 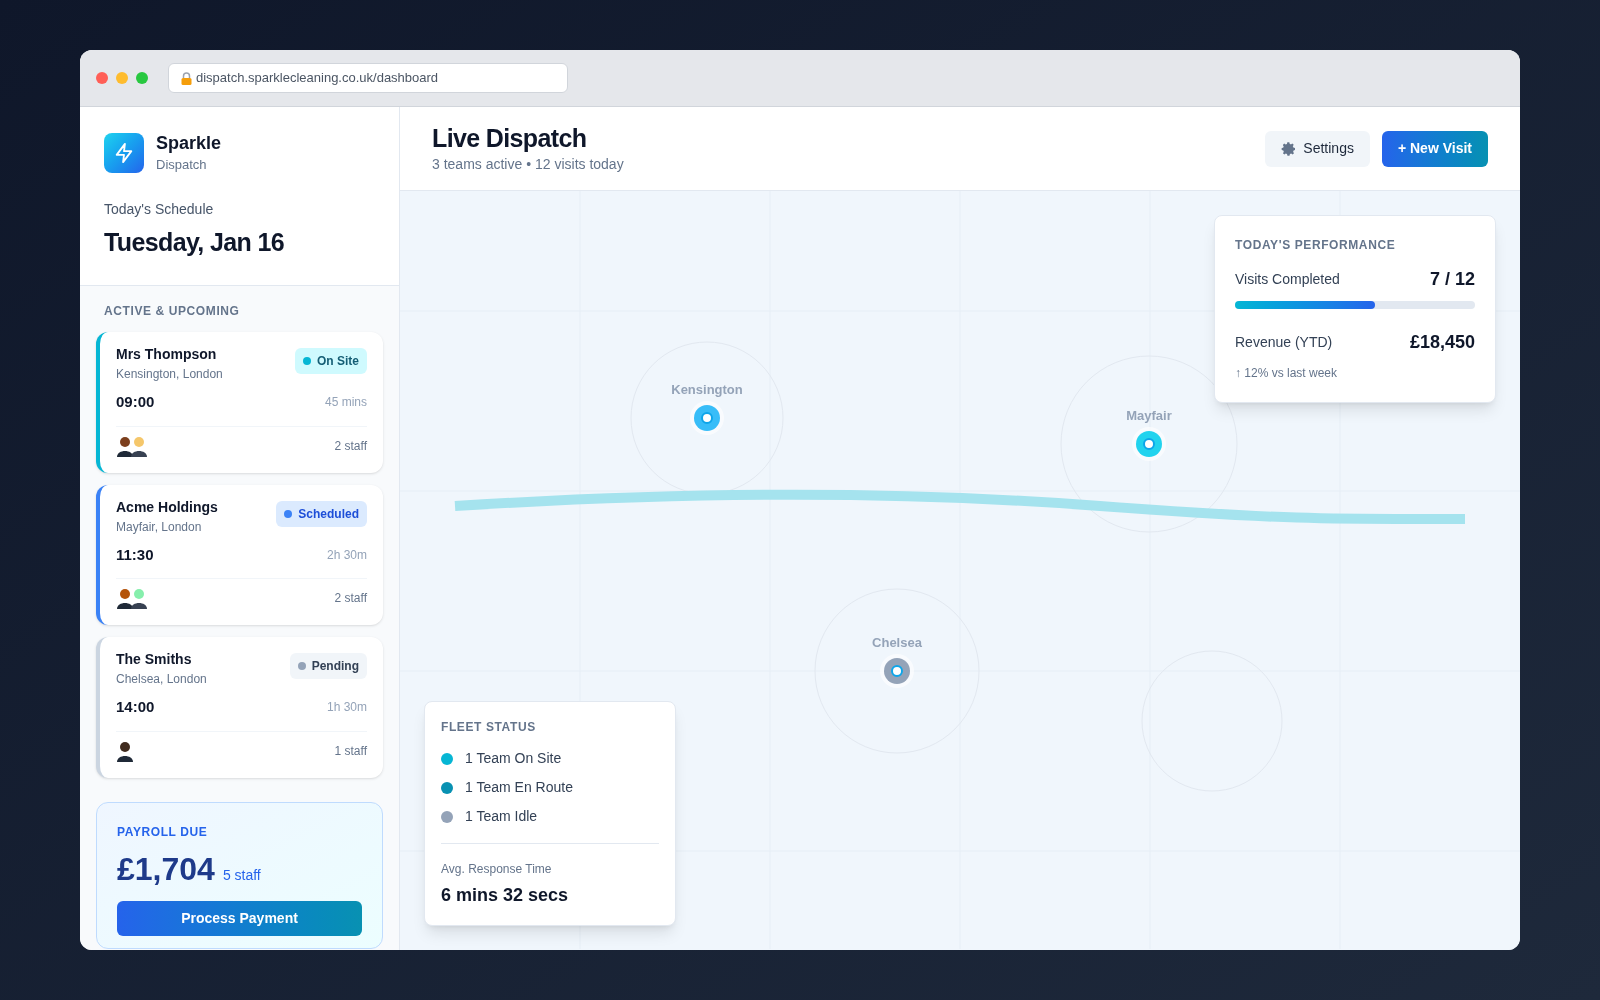 What do you see at coordinates (239, 707) in the screenshot?
I see `visit-card: The Smiths Chelsea, London Pending 14:00 1h 30m 1 staff` at bounding box center [239, 707].